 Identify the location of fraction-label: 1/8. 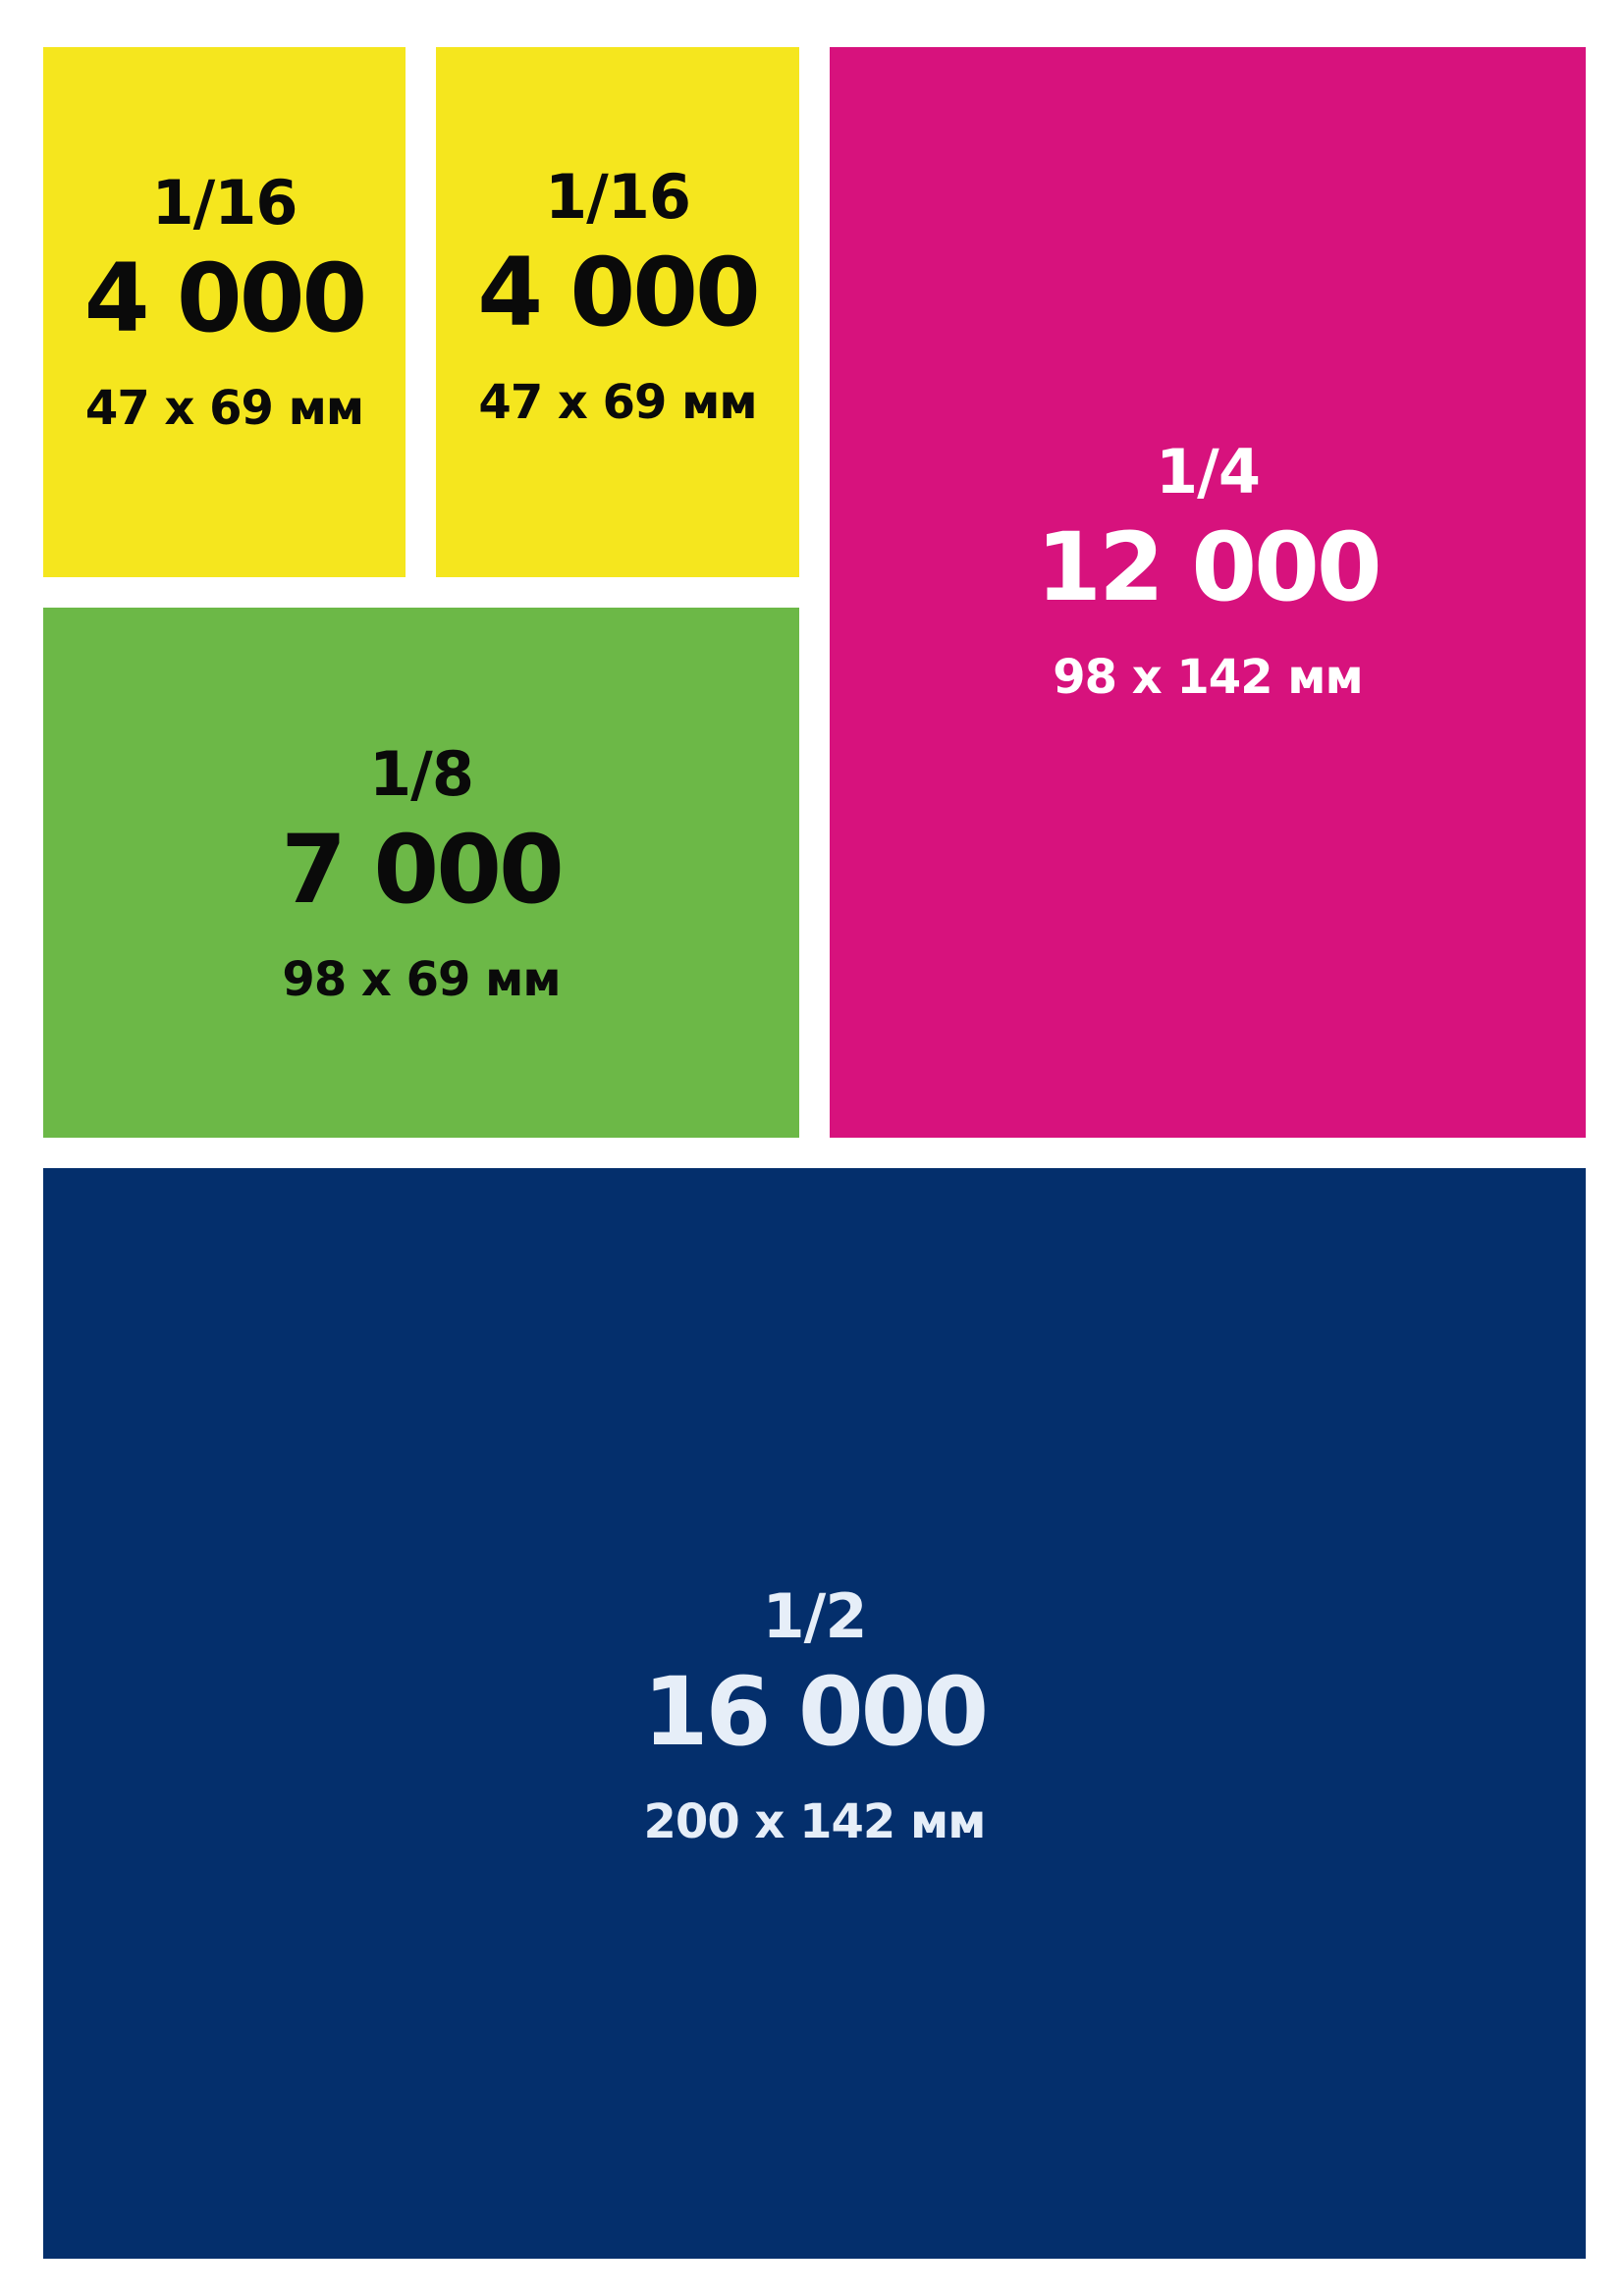
(421, 774).